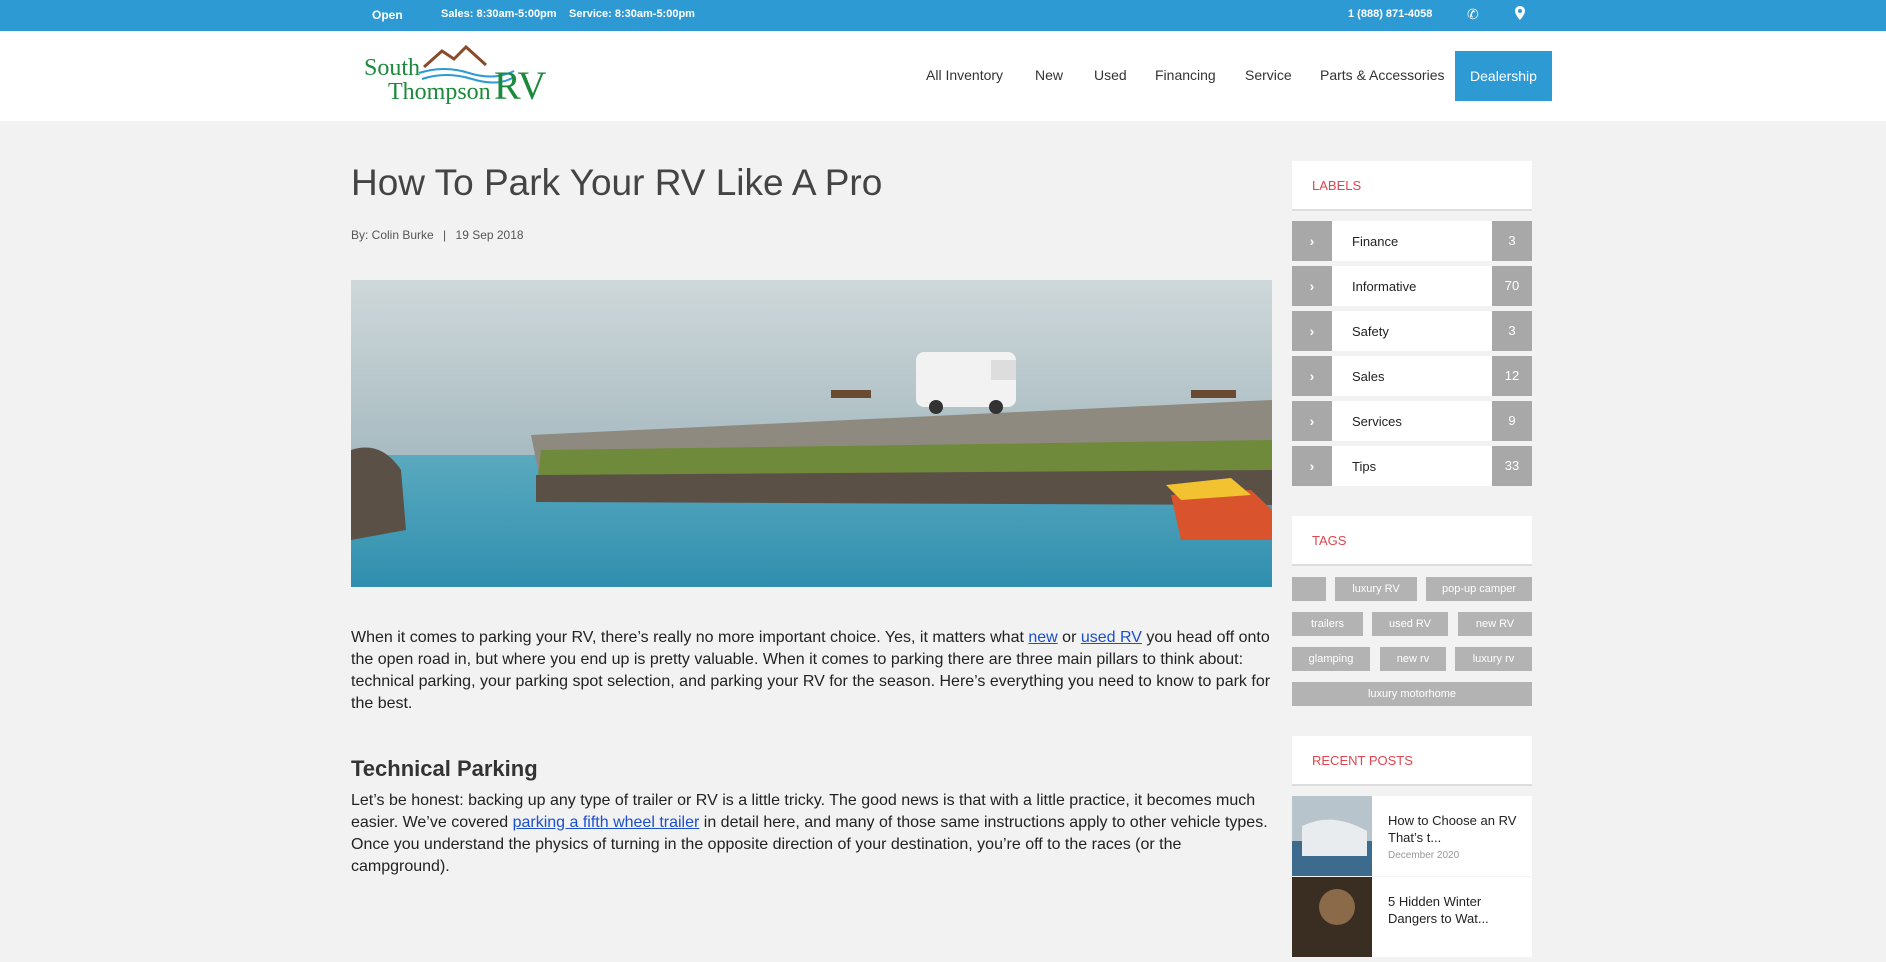  What do you see at coordinates (1412, 694) in the screenshot?
I see `tag-luxury-motorhome: luxury motorhome` at bounding box center [1412, 694].